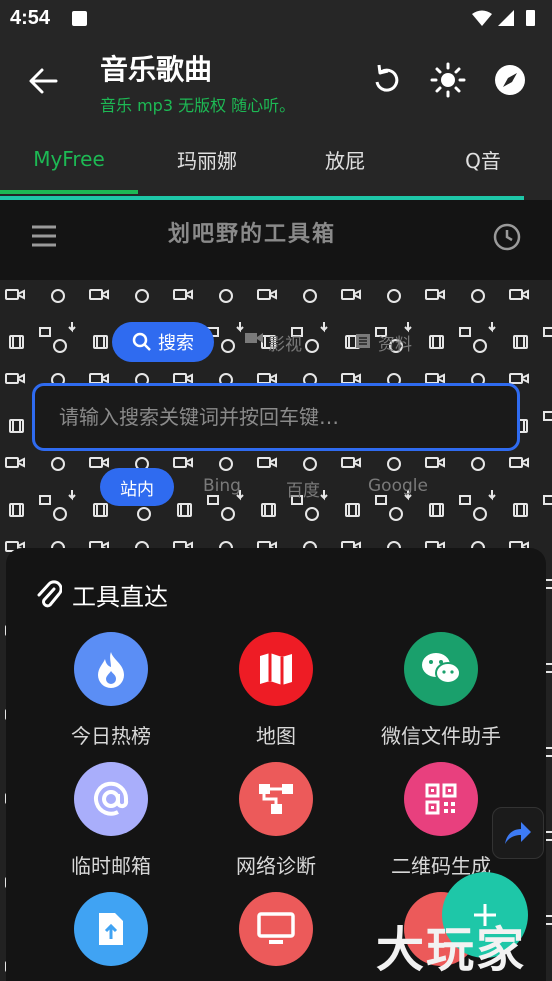 Image resolution: width=552 pixels, height=981 pixels. What do you see at coordinates (398, 486) in the screenshot?
I see `engine-google: Google` at bounding box center [398, 486].